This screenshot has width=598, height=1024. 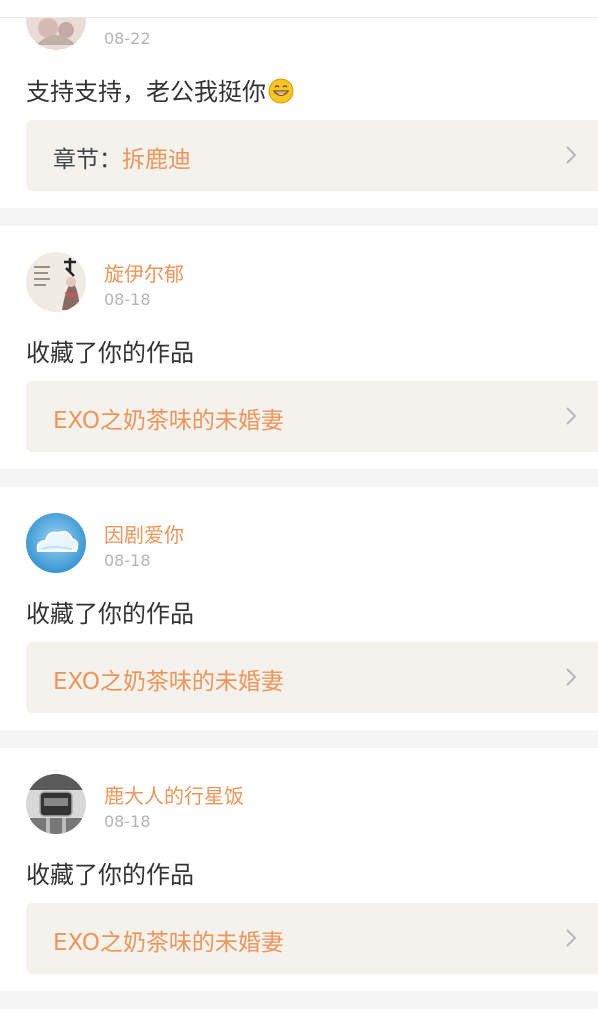 What do you see at coordinates (281, 91) in the screenshot?
I see `grinning-face-icon` at bounding box center [281, 91].